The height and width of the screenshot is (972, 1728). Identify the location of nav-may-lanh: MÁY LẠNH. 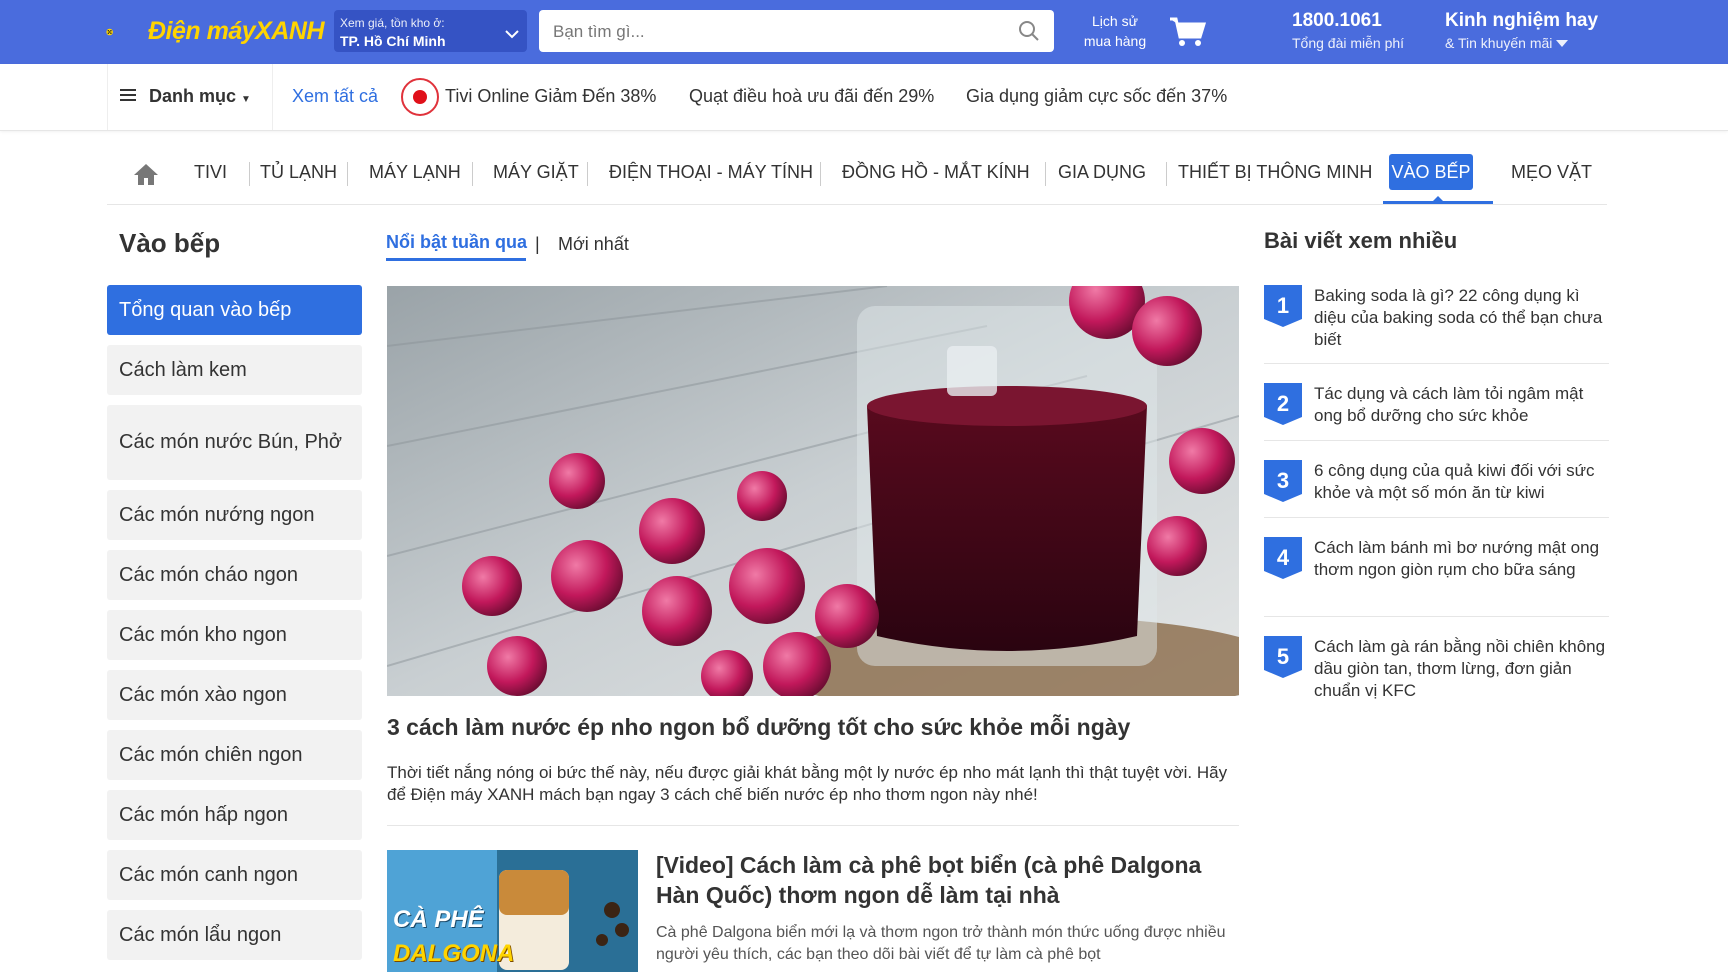
(415, 172).